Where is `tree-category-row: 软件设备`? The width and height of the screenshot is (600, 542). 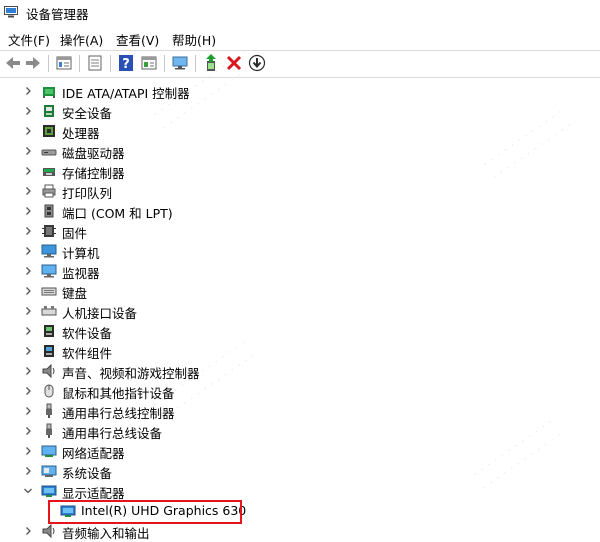
tree-category-row: 软件设备 is located at coordinates (300, 331).